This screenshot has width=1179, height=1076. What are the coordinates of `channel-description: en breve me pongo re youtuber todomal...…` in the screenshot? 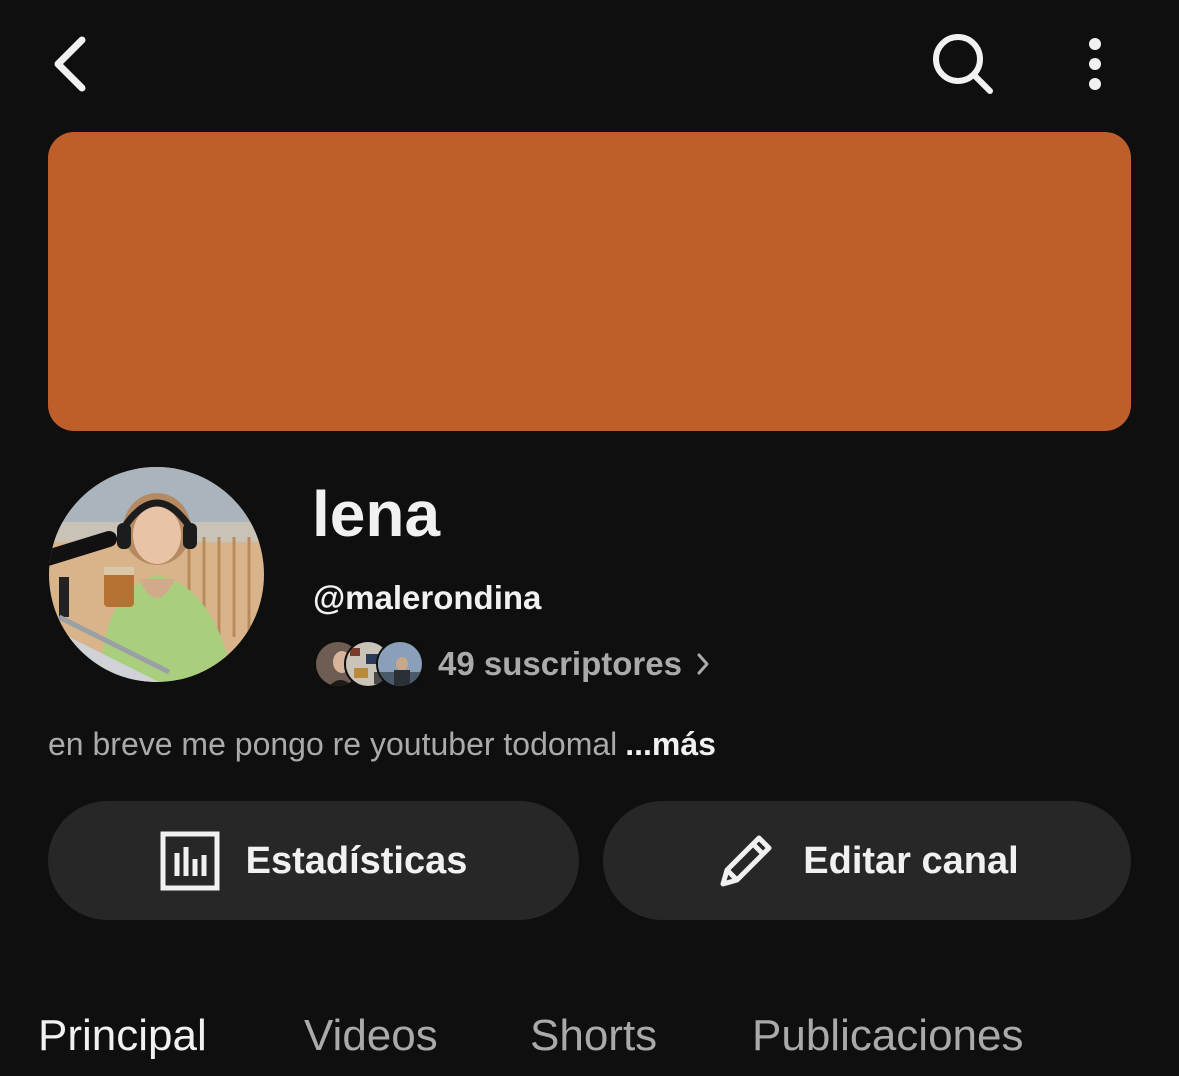 It's located at (382, 744).